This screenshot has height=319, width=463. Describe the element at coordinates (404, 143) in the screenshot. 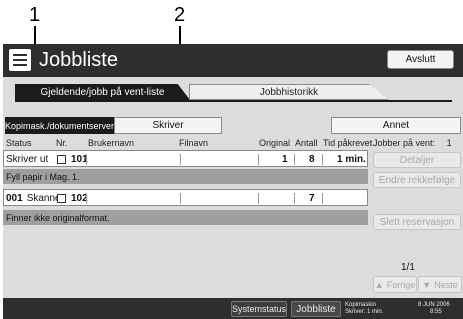

I see `jobs-waiting-text: Jobber på vent:` at that location.